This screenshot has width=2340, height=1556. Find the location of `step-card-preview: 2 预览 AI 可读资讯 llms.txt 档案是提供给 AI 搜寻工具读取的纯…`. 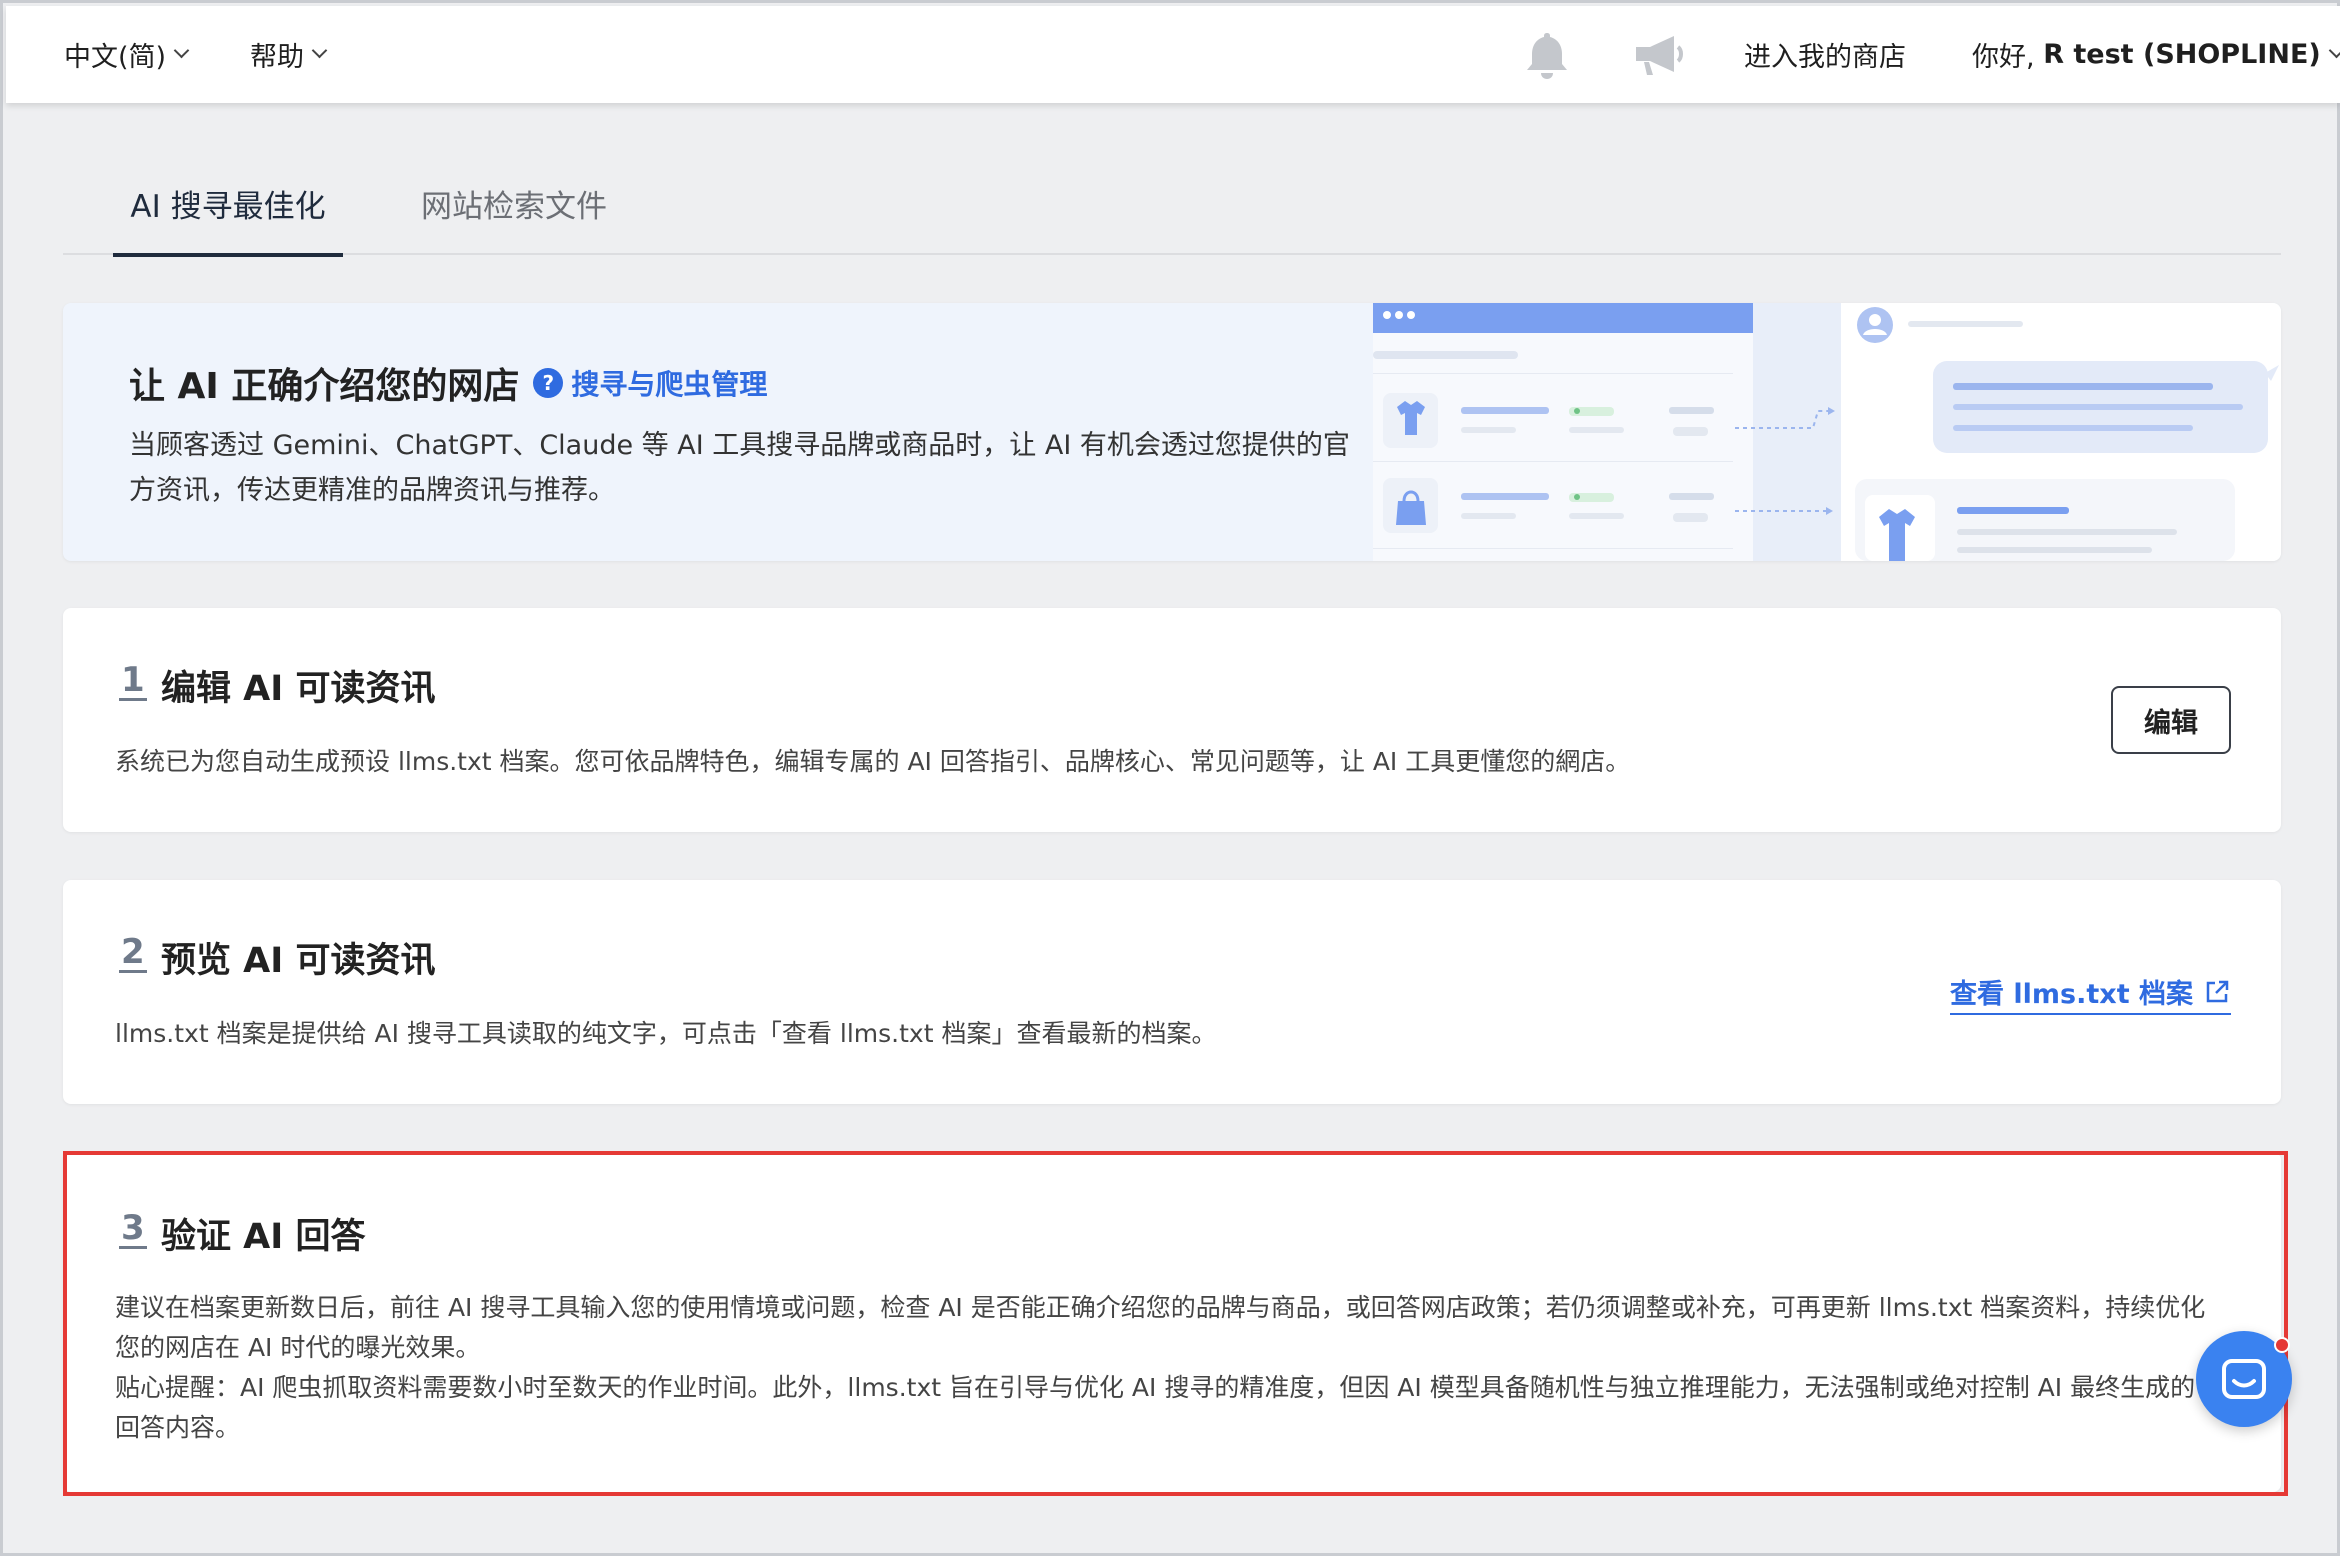

step-card-preview: 2 预览 AI 可读资讯 llms.txt 档案是提供给 AI 搜寻工具读取的纯… is located at coordinates (1172, 992).